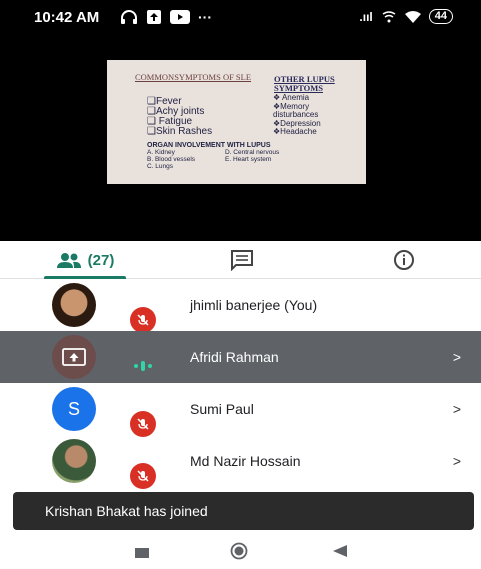 The image size is (481, 569). I want to click on participant-row: jhimli banerjee (You), so click(240, 306).